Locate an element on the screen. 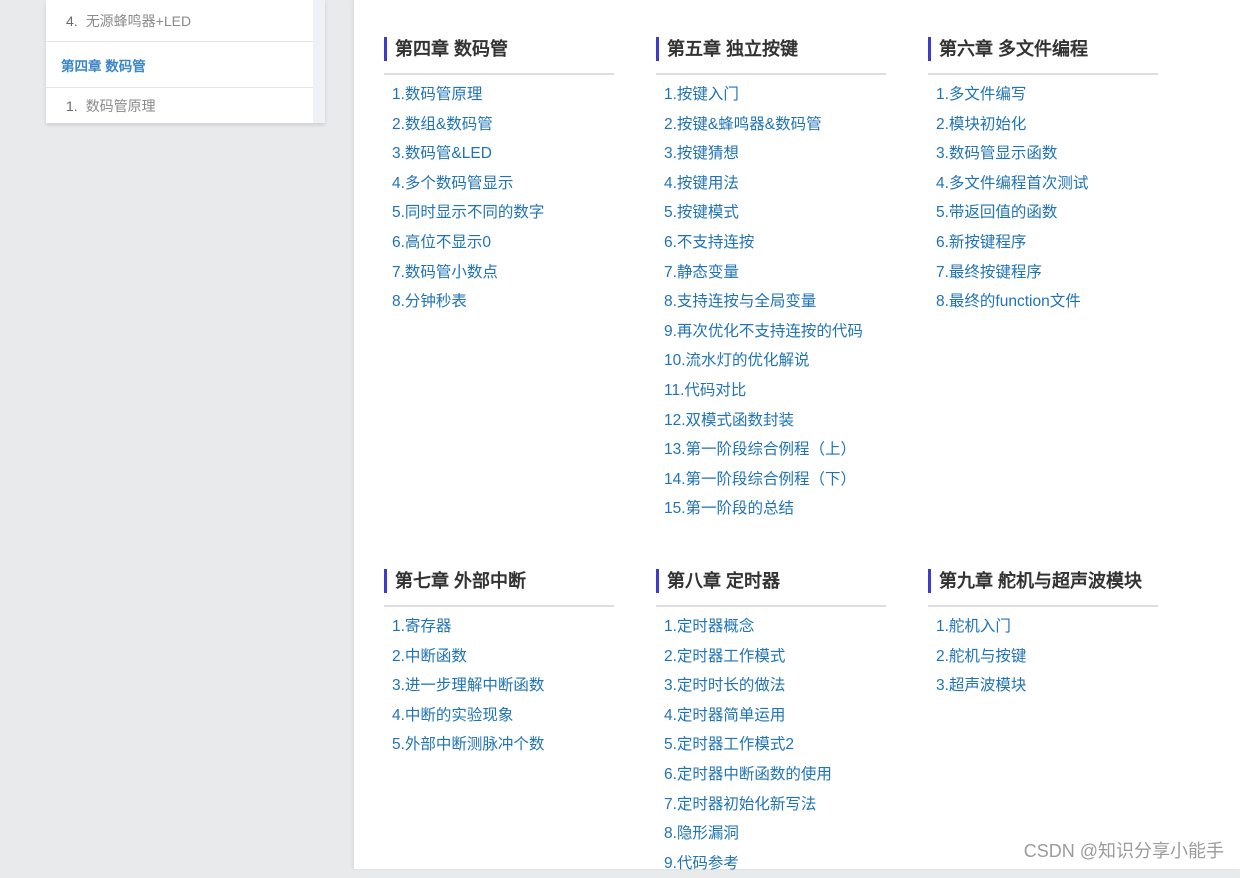 The width and height of the screenshot is (1240, 878). lesson-link: 10.流水灯的优化解说 is located at coordinates (771, 361).